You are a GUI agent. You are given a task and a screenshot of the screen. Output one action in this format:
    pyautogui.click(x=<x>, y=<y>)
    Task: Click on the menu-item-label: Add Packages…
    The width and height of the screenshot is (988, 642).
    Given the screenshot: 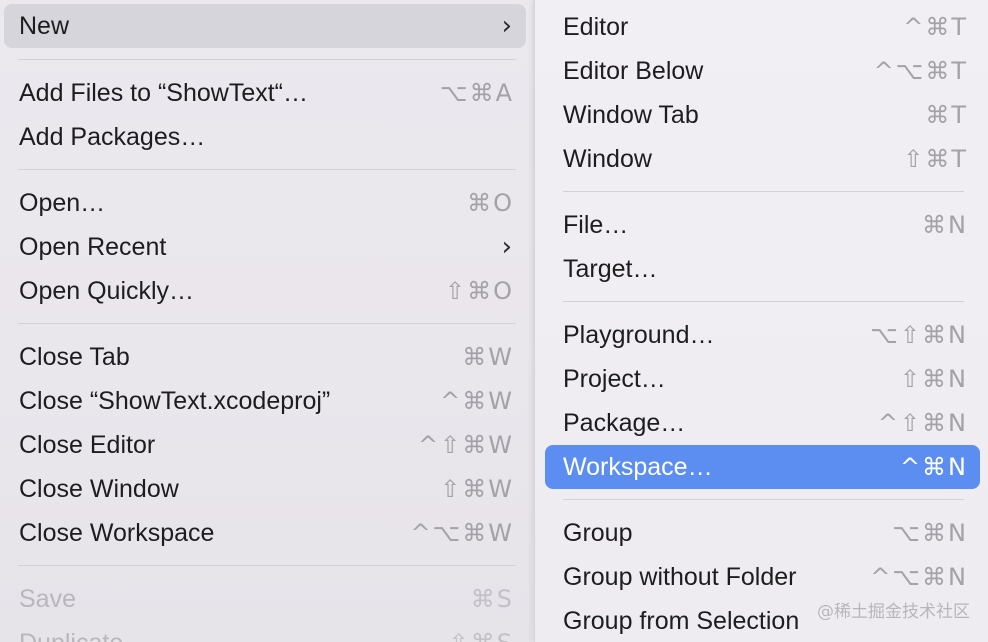 What is the action you would take?
    pyautogui.click(x=112, y=137)
    